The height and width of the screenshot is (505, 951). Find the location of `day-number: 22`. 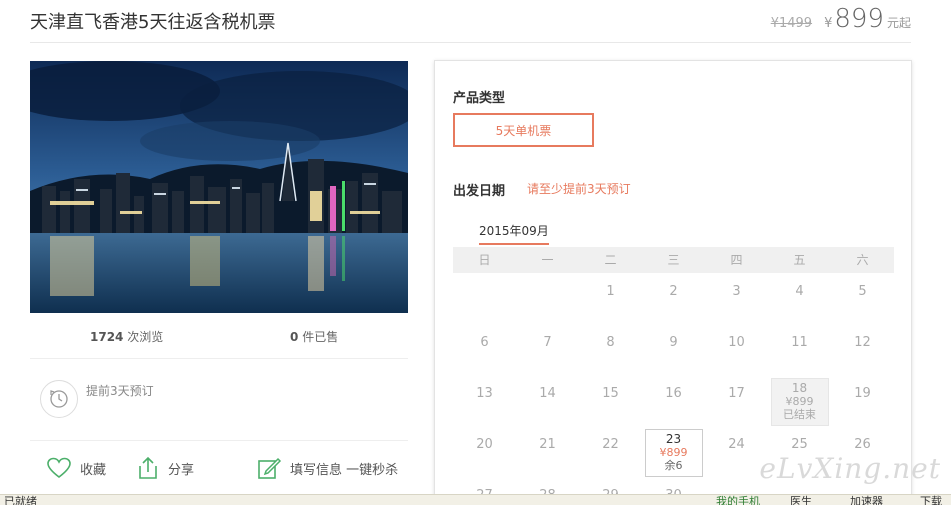

day-number: 22 is located at coordinates (610, 444).